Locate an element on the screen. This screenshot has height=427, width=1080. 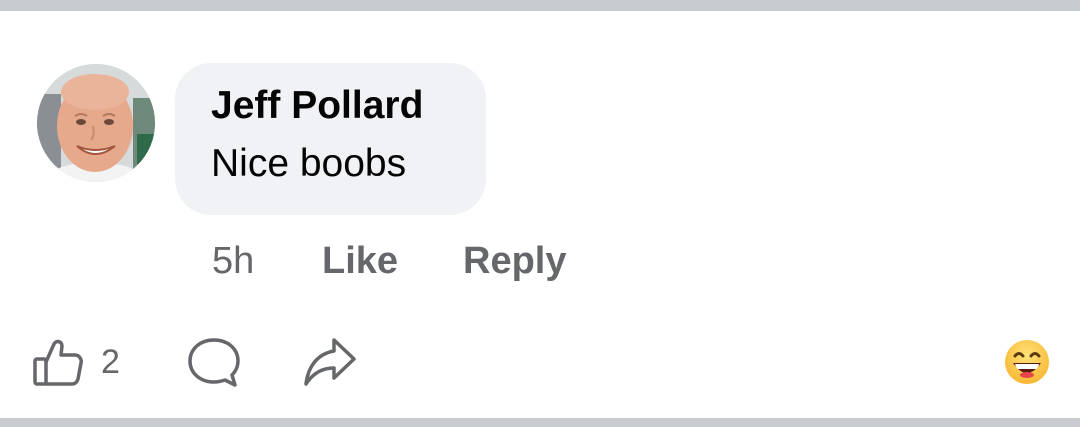
comment-reply-link: Reply is located at coordinates (514, 261).